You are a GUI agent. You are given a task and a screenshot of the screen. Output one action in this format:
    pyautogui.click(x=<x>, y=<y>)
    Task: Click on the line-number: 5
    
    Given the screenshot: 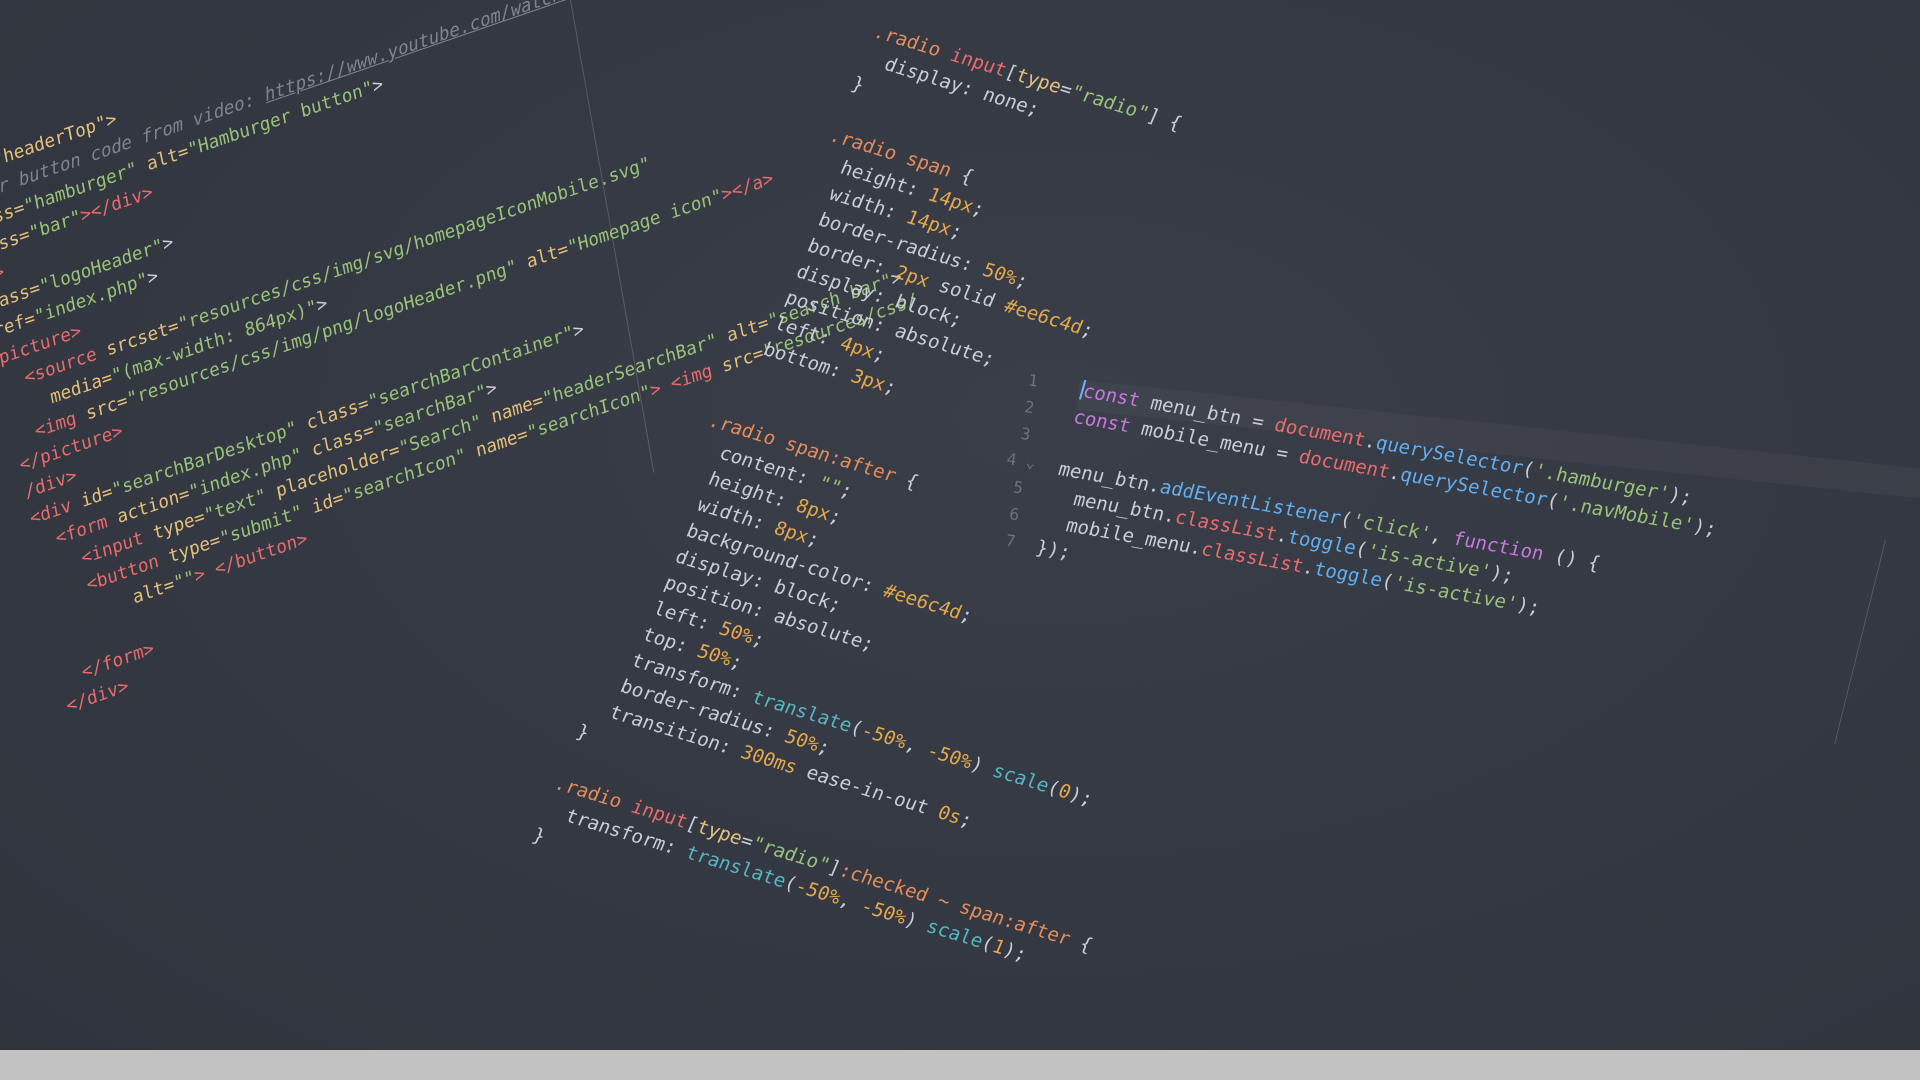 What is the action you would take?
    pyautogui.click(x=1018, y=487)
    